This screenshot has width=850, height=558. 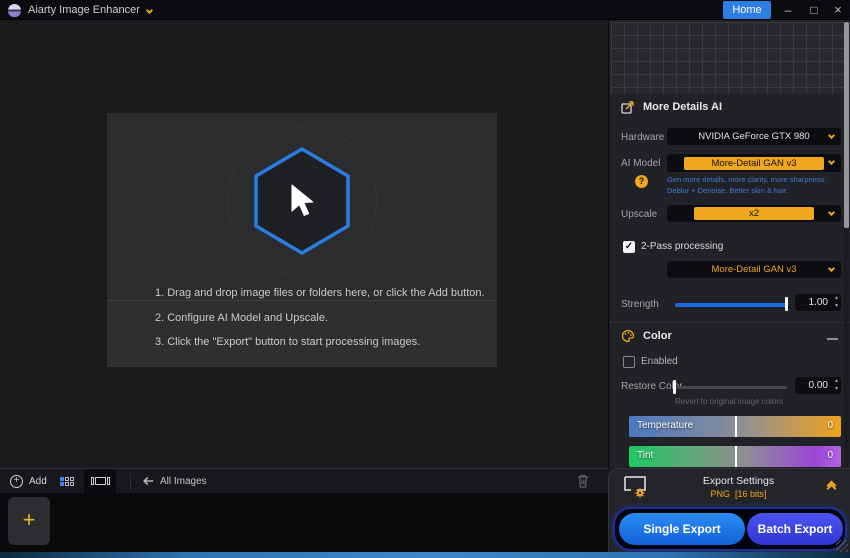 I want to click on two-pass-model-value: More-Detail GAN v3, so click(x=754, y=269).